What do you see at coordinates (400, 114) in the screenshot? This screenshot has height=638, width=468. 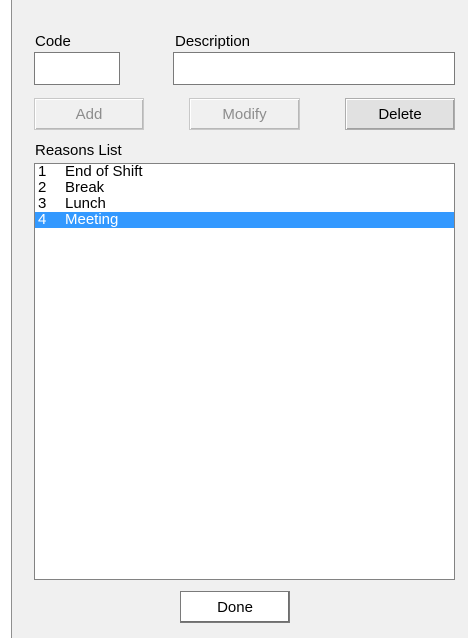 I see `delete-button: Delete` at bounding box center [400, 114].